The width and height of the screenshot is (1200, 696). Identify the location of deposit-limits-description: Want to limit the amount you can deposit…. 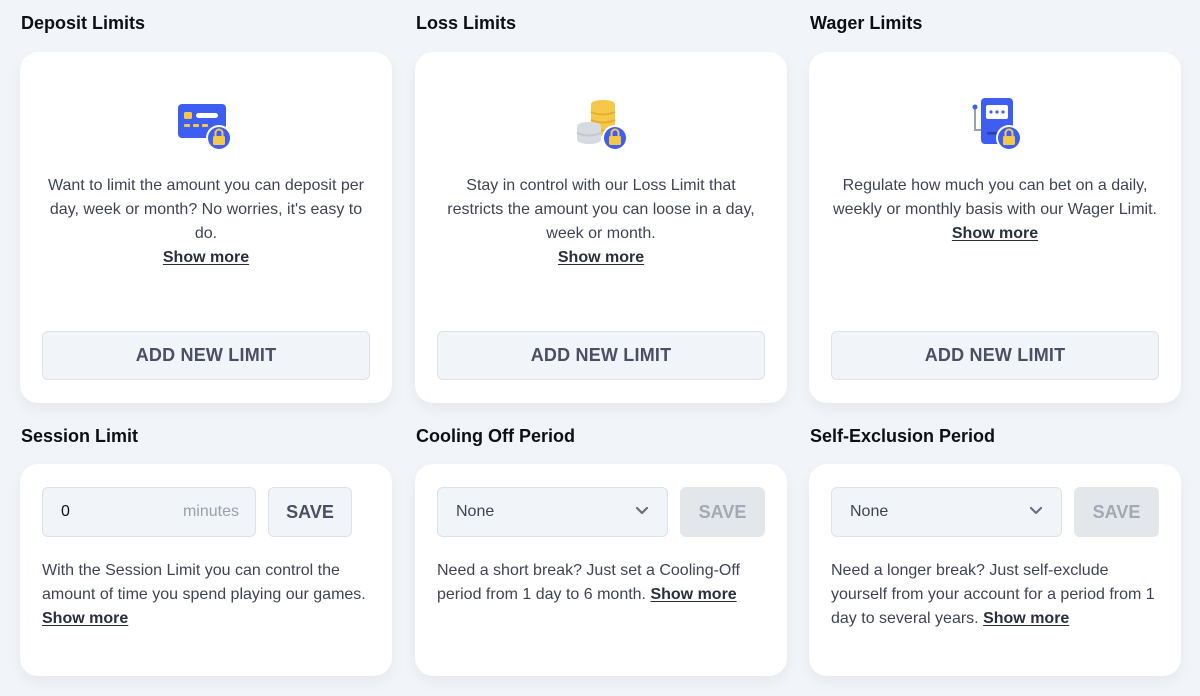
(206, 222).